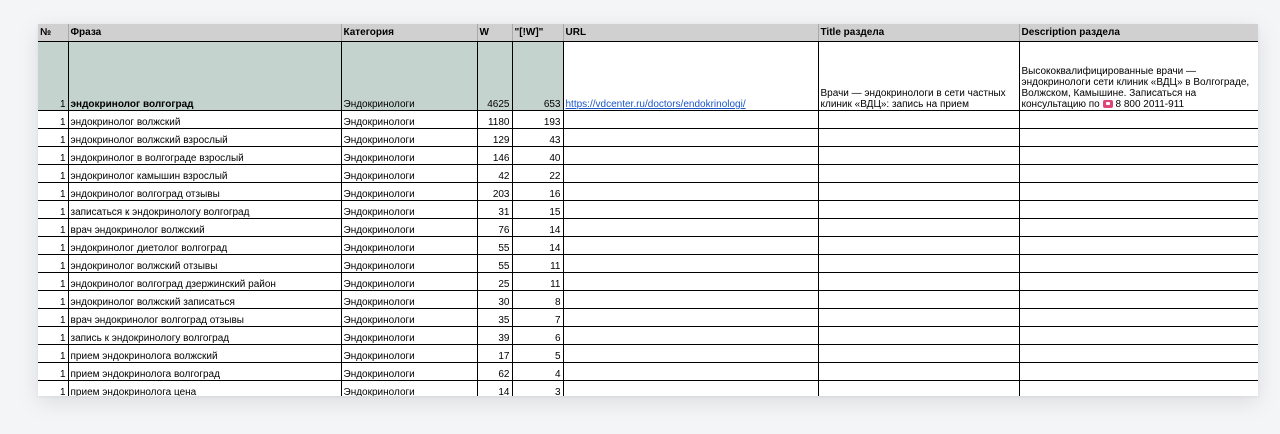  I want to click on cell-w: 14, so click(495, 388).